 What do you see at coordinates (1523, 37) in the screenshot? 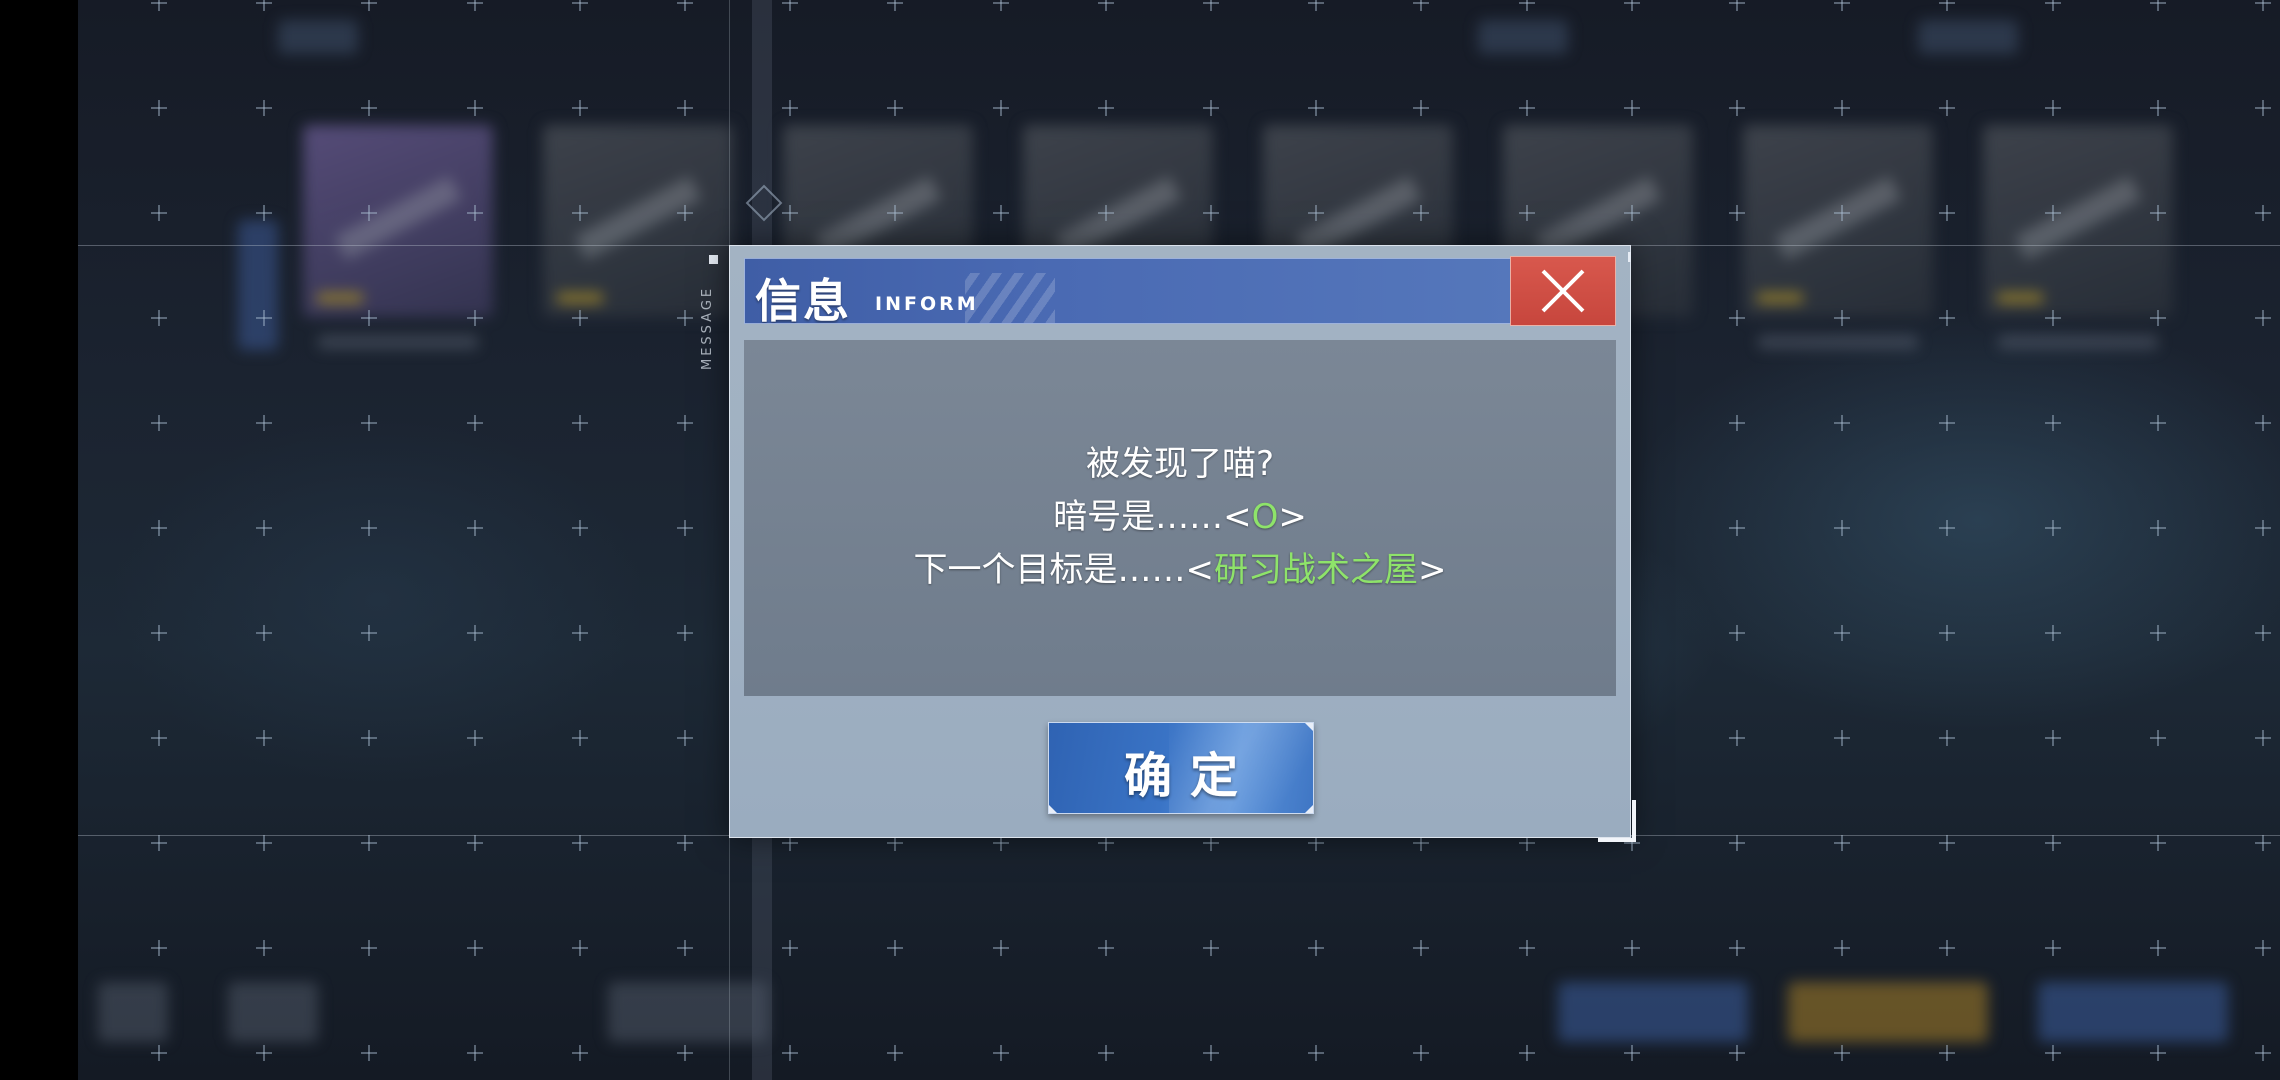
I see `bg-header-pill` at bounding box center [1523, 37].